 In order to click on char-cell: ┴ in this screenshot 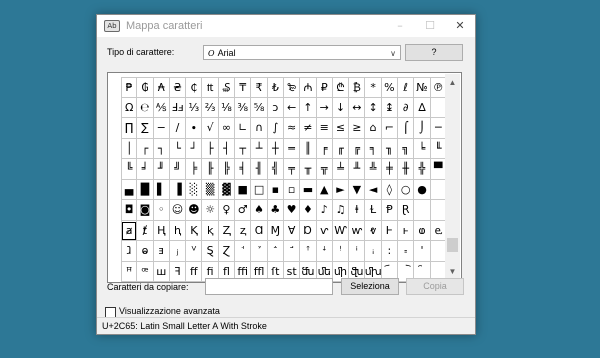, I will do `click(259, 148)`.